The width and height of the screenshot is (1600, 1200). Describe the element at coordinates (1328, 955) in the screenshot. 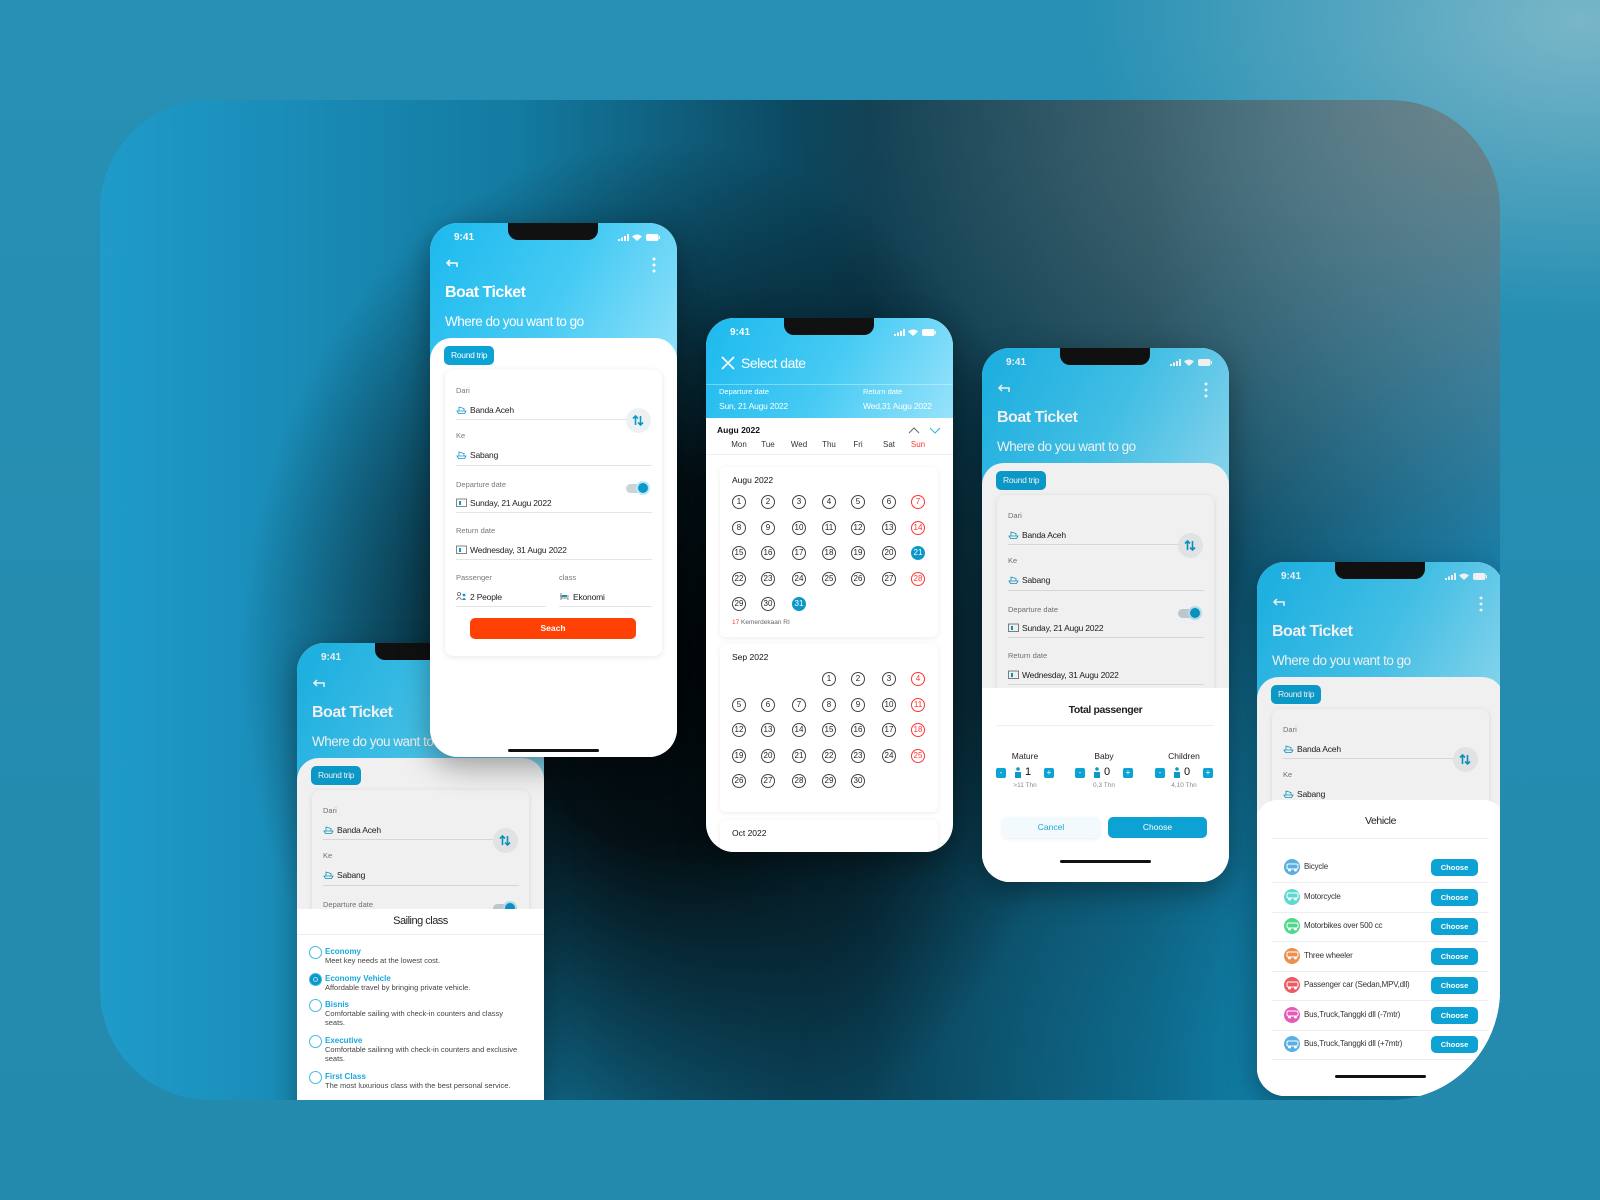

I see `vehicle-name: Three wheeler` at that location.